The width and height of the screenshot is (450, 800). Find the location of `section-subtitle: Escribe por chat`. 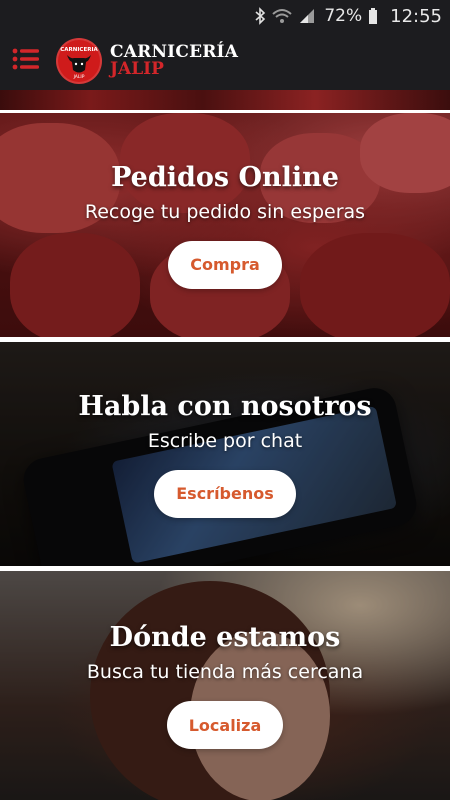

section-subtitle: Escribe por chat is located at coordinates (225, 440).